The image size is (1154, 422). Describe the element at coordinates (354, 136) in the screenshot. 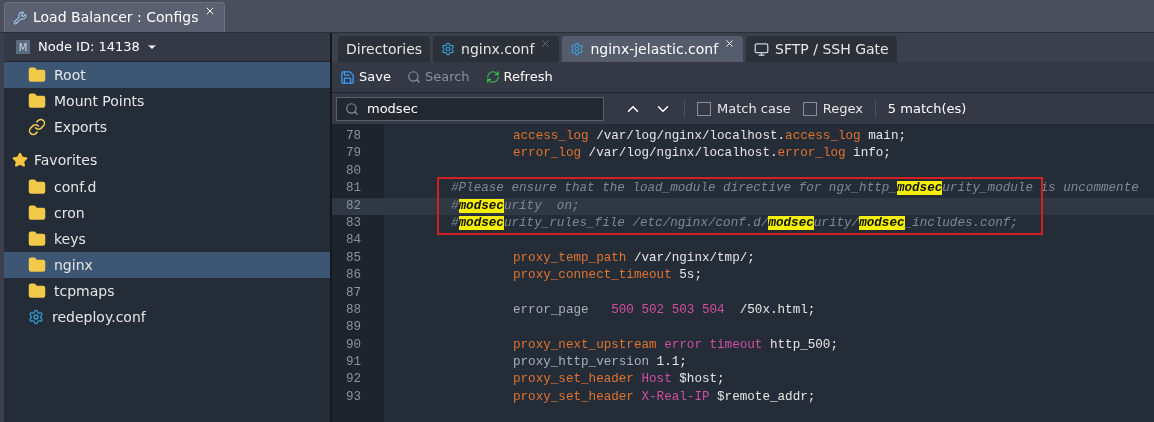

I see `line-number: 78` at that location.